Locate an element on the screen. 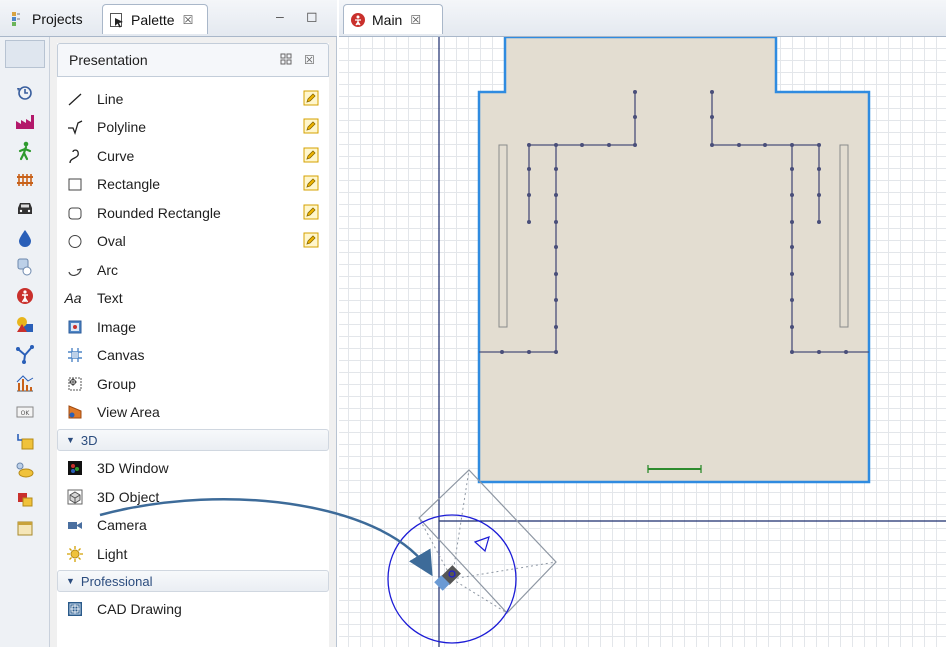 This screenshot has width=946, height=647. svg-text: OK is located at coordinates (26, 413).